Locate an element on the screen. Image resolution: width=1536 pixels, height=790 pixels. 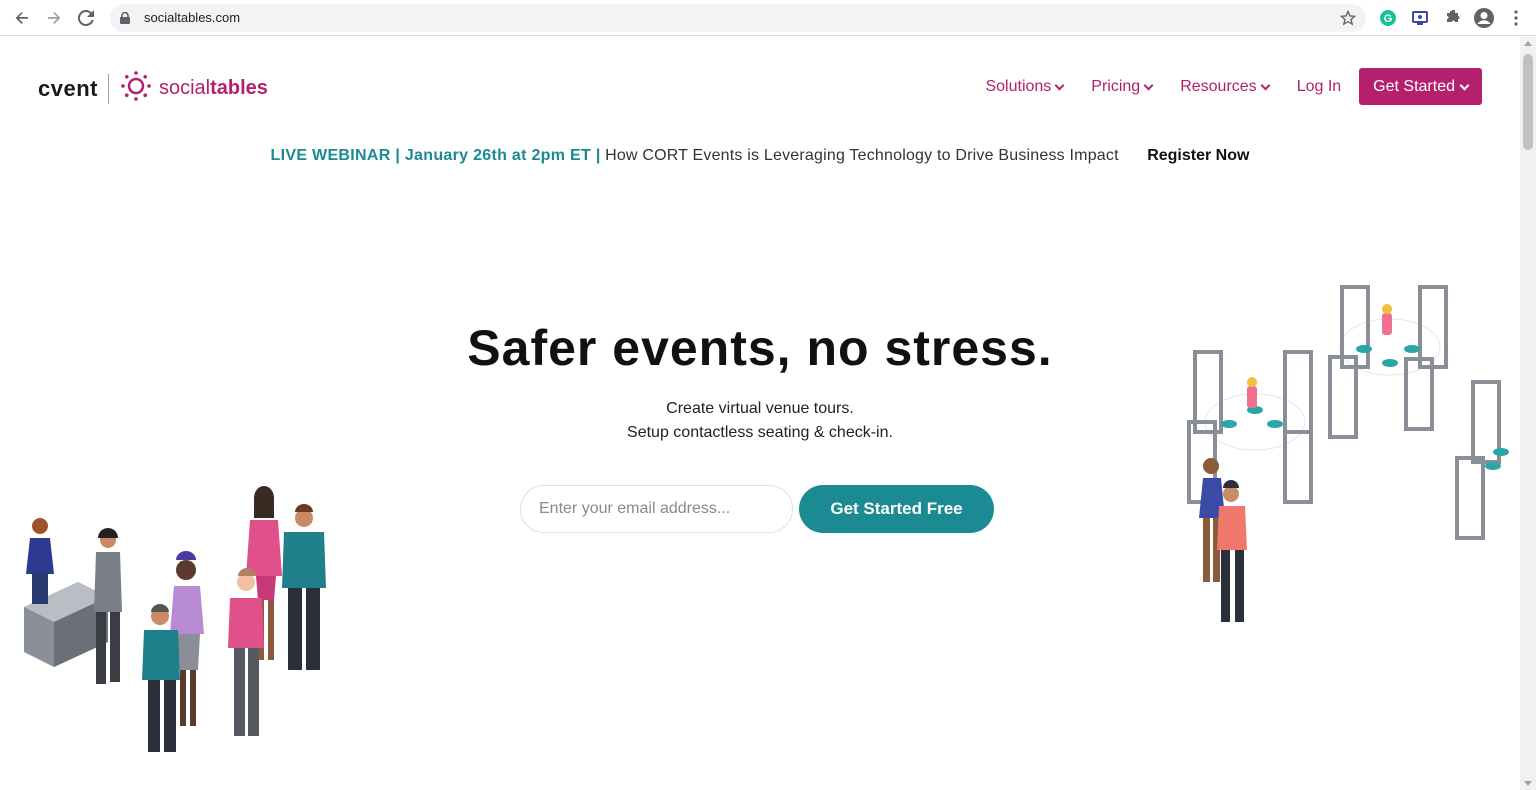
nav-resources: Resources is located at coordinates (1225, 86).